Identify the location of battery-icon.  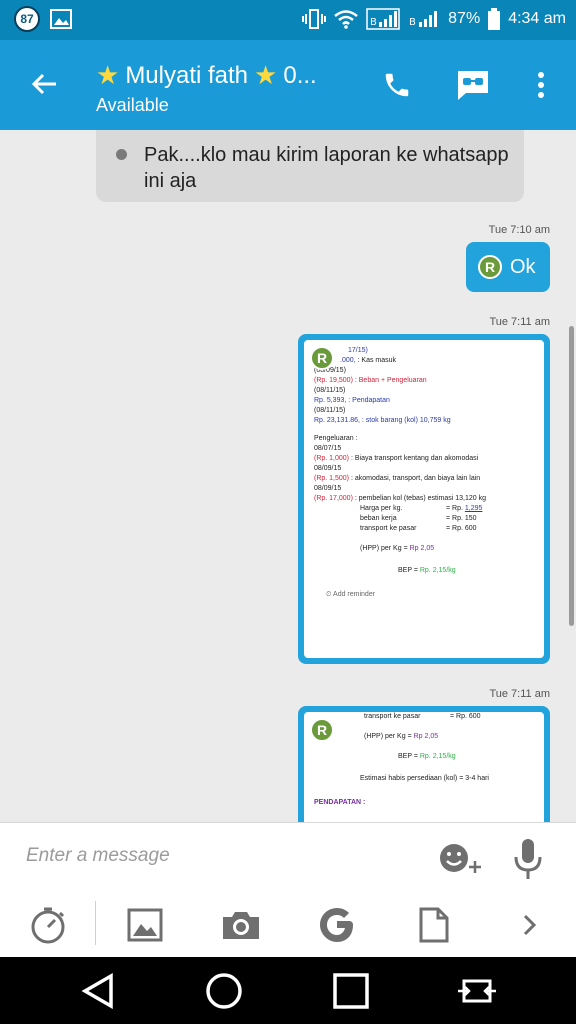
(494, 19).